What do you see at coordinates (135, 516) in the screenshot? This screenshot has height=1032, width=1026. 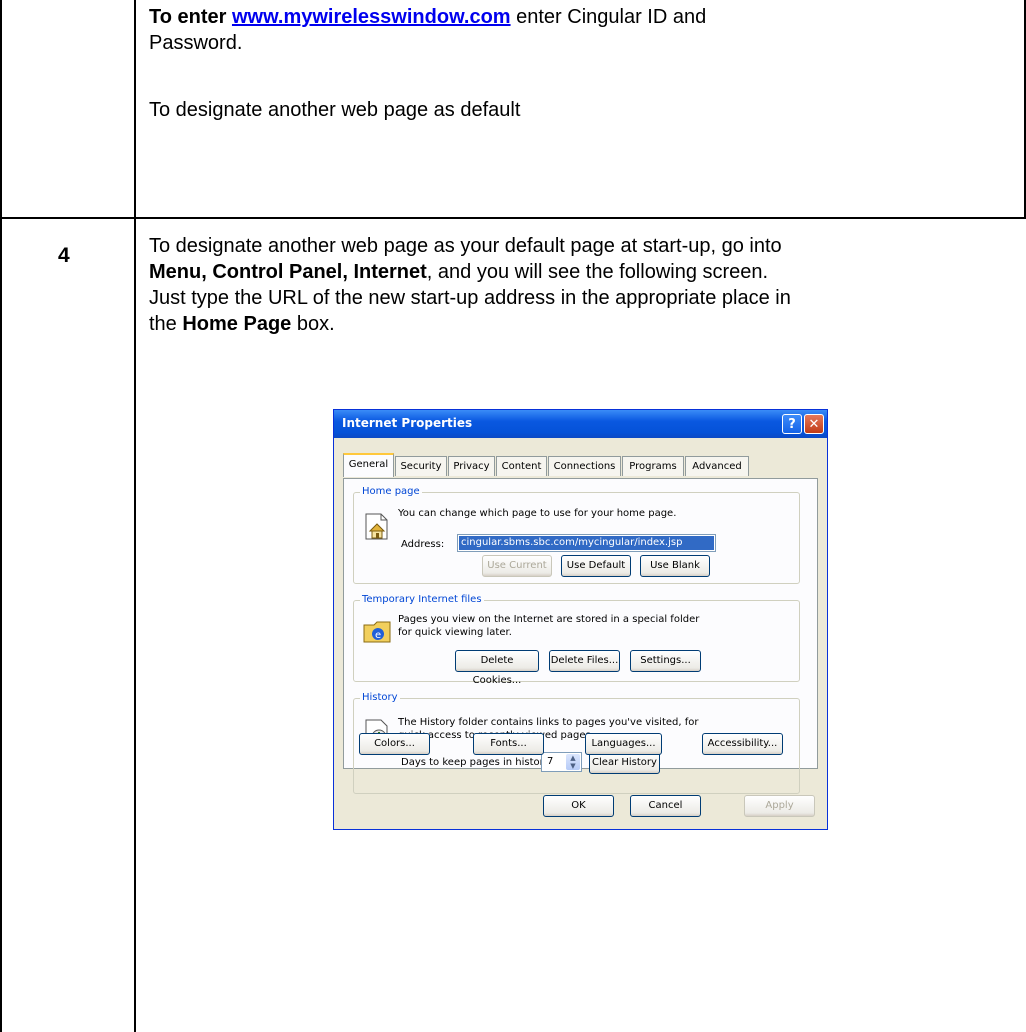 I see `table-column-divider` at bounding box center [135, 516].